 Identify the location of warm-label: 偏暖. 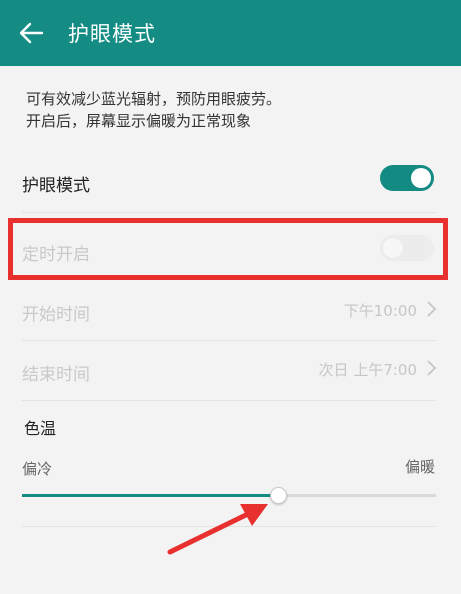
(420, 467).